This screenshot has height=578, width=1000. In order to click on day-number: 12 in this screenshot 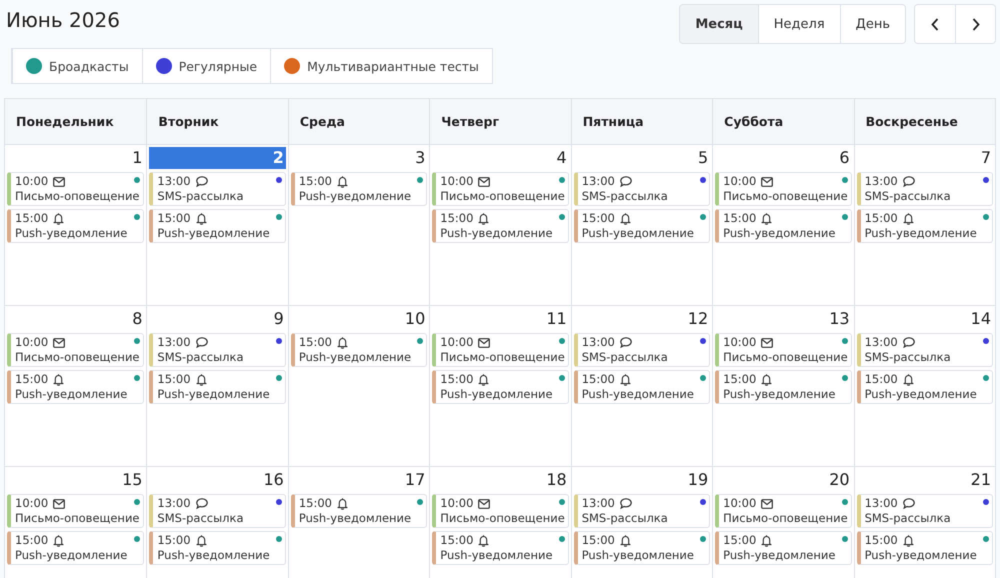, I will do `click(698, 319)`.